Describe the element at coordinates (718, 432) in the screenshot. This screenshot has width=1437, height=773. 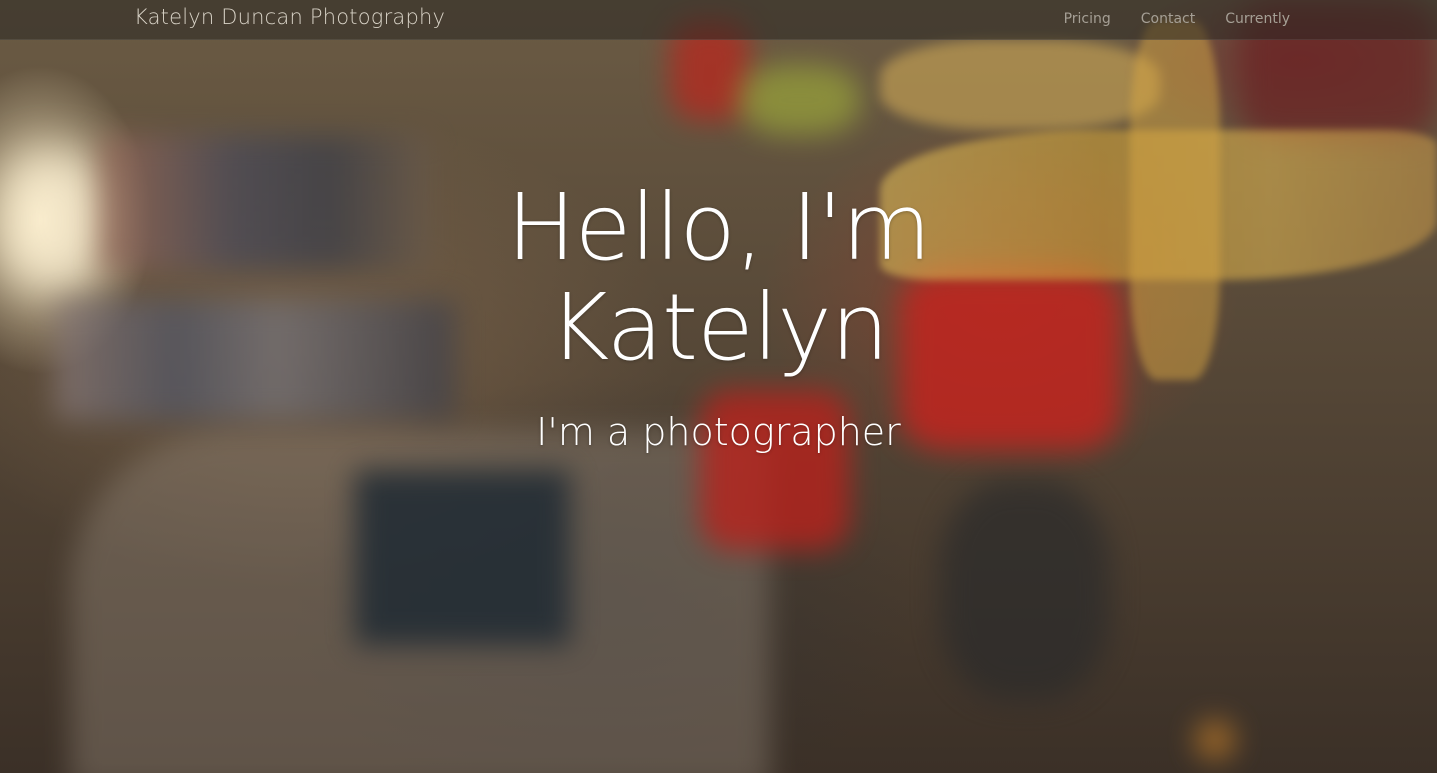
I see `hero-tagline: I'm a photographer` at that location.